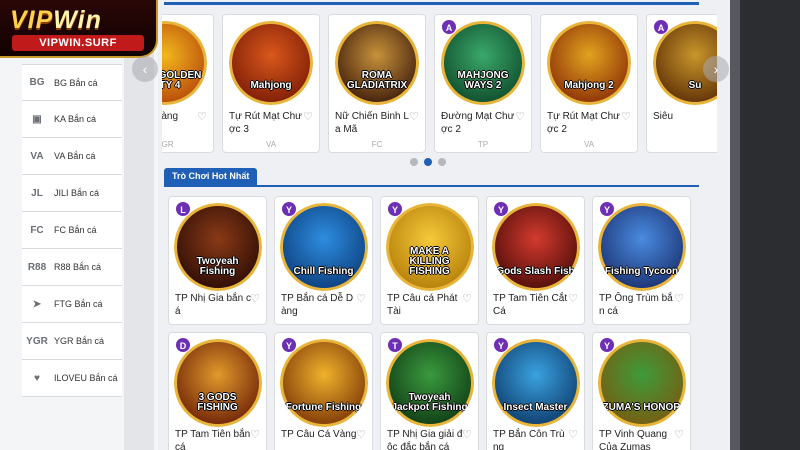  What do you see at coordinates (583, 123) in the screenshot?
I see `game-name: Tự Rút Mạt Chư ợc 2` at bounding box center [583, 123].